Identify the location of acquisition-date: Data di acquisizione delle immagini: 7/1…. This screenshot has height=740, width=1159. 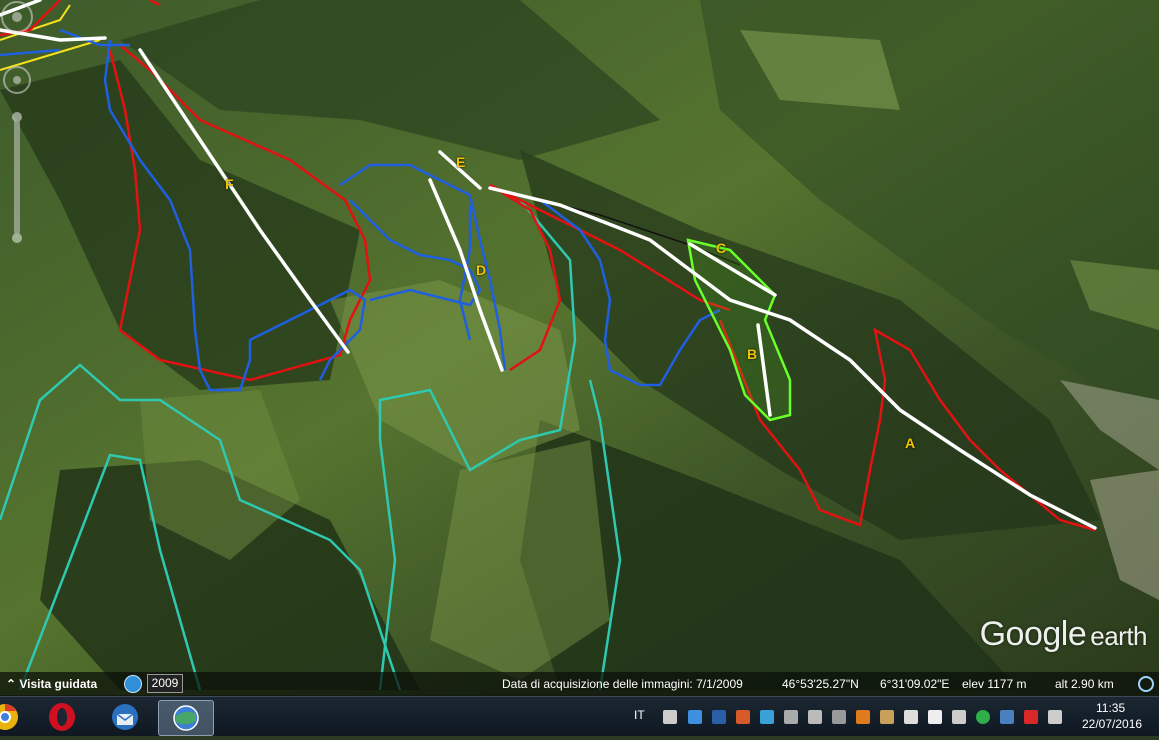
(622, 684).